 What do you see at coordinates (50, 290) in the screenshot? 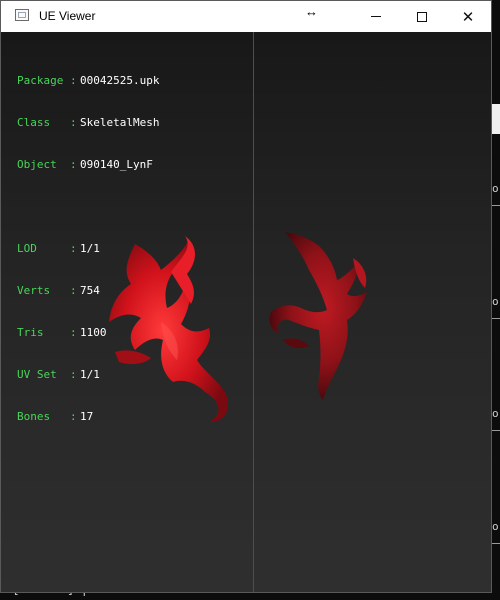
I see `info-label: Verts :` at bounding box center [50, 290].